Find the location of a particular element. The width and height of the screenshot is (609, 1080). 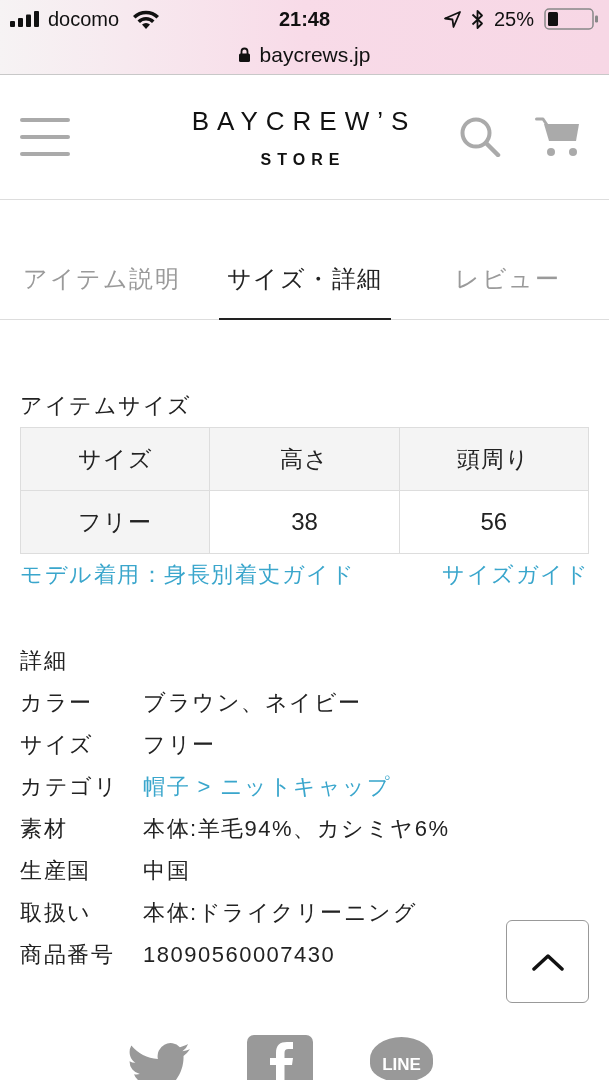

column-header: サイズ is located at coordinates (115, 459).